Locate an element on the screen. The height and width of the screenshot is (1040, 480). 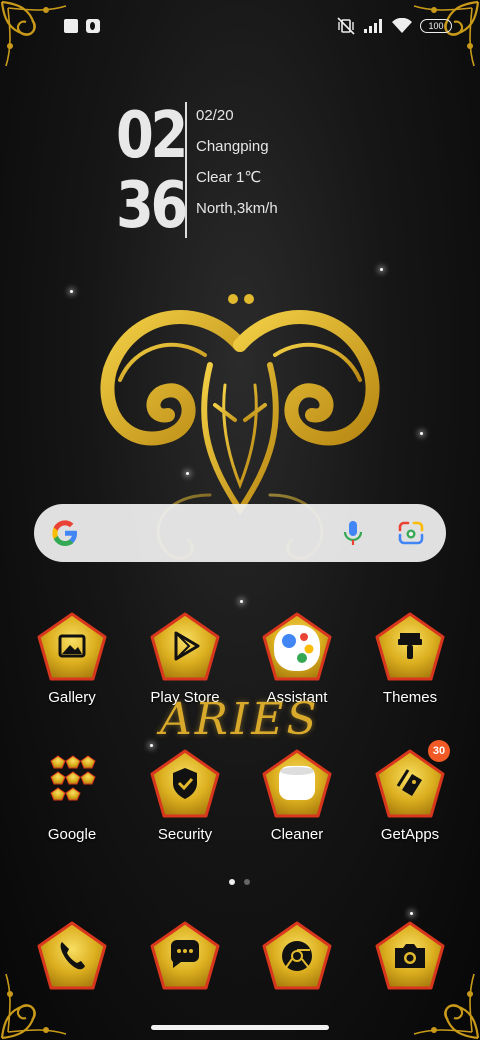
dock-messages is located at coordinates (185, 980).